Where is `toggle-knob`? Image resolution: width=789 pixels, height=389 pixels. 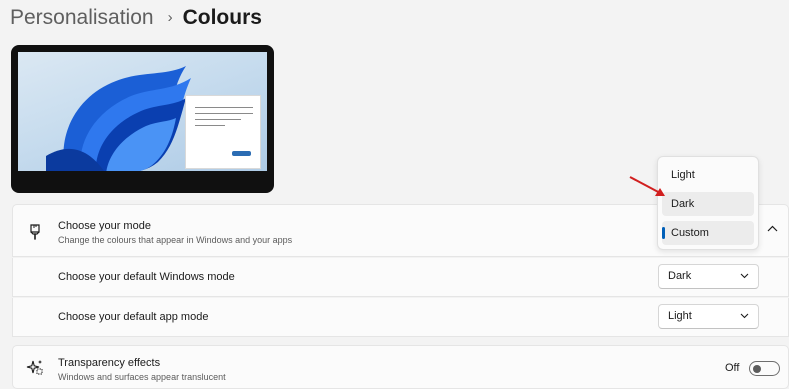
toggle-knob is located at coordinates (757, 368).